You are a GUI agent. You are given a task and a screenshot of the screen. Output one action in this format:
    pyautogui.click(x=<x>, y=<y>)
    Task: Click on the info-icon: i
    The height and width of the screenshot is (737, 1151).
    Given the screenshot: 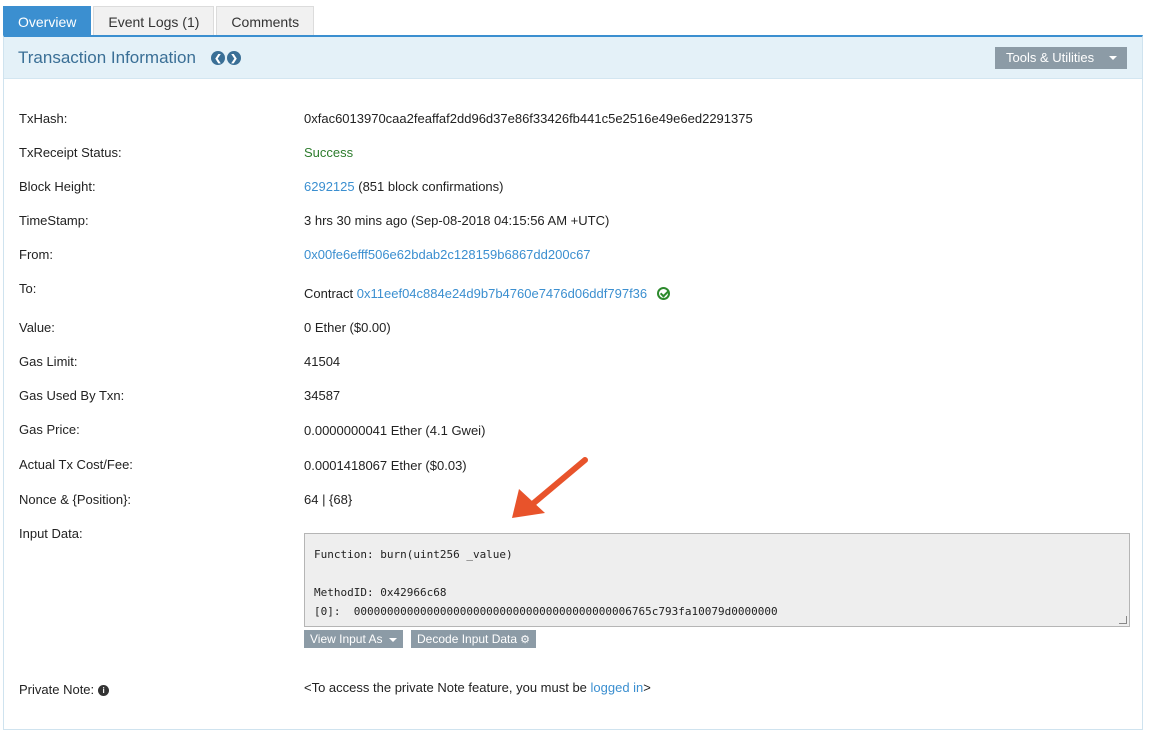 What is the action you would take?
    pyautogui.click(x=104, y=690)
    